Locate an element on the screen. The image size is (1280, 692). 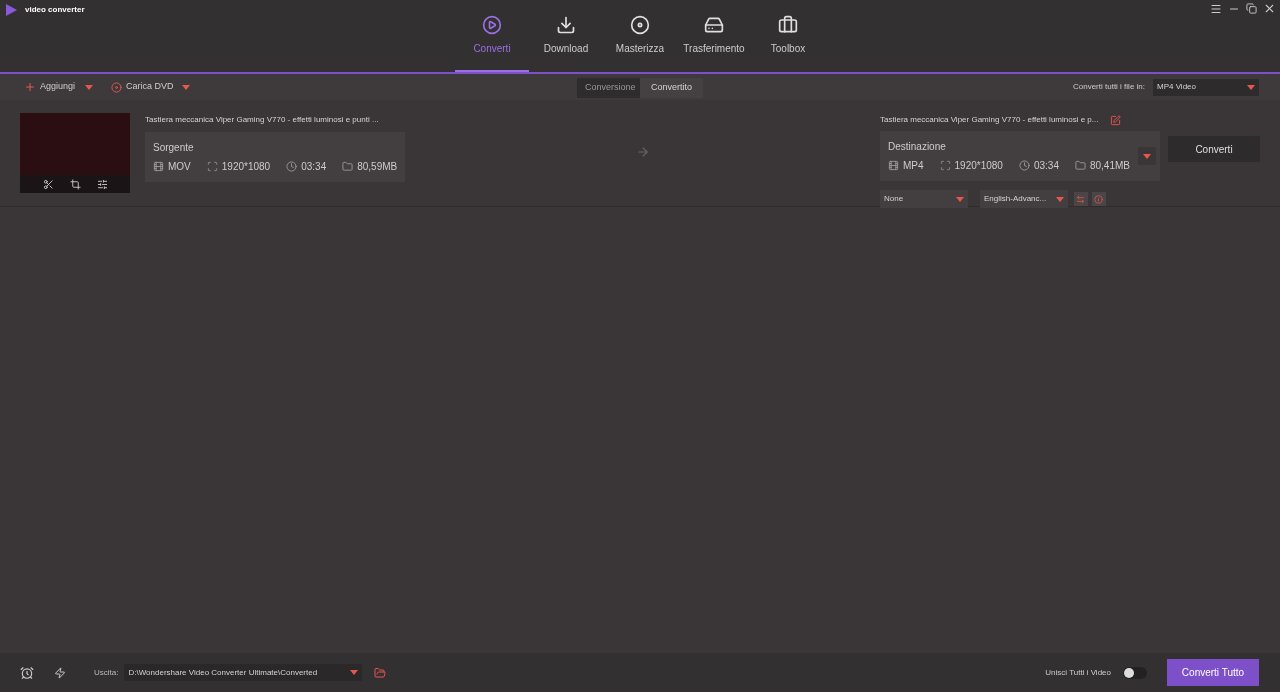
restore-icon is located at coordinates (1251, 8).